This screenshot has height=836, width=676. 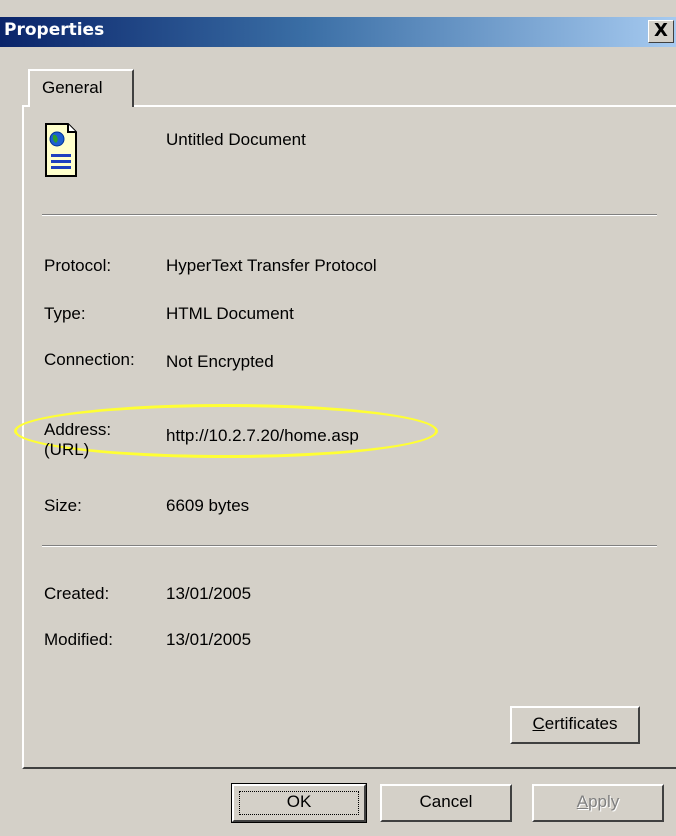 What do you see at coordinates (220, 361) in the screenshot?
I see `connection-value: Not Encrypted` at bounding box center [220, 361].